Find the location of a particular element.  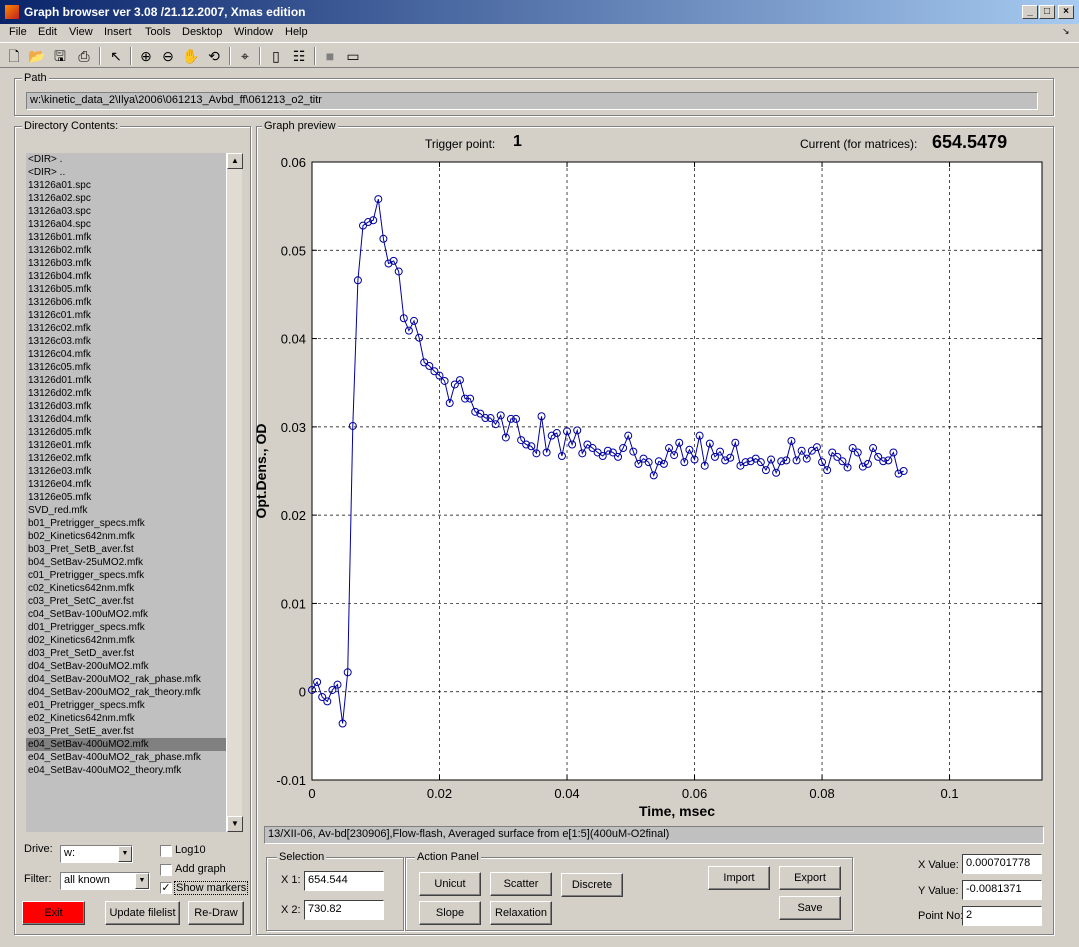

new-file-icon: 🗋 is located at coordinates (14, 56).